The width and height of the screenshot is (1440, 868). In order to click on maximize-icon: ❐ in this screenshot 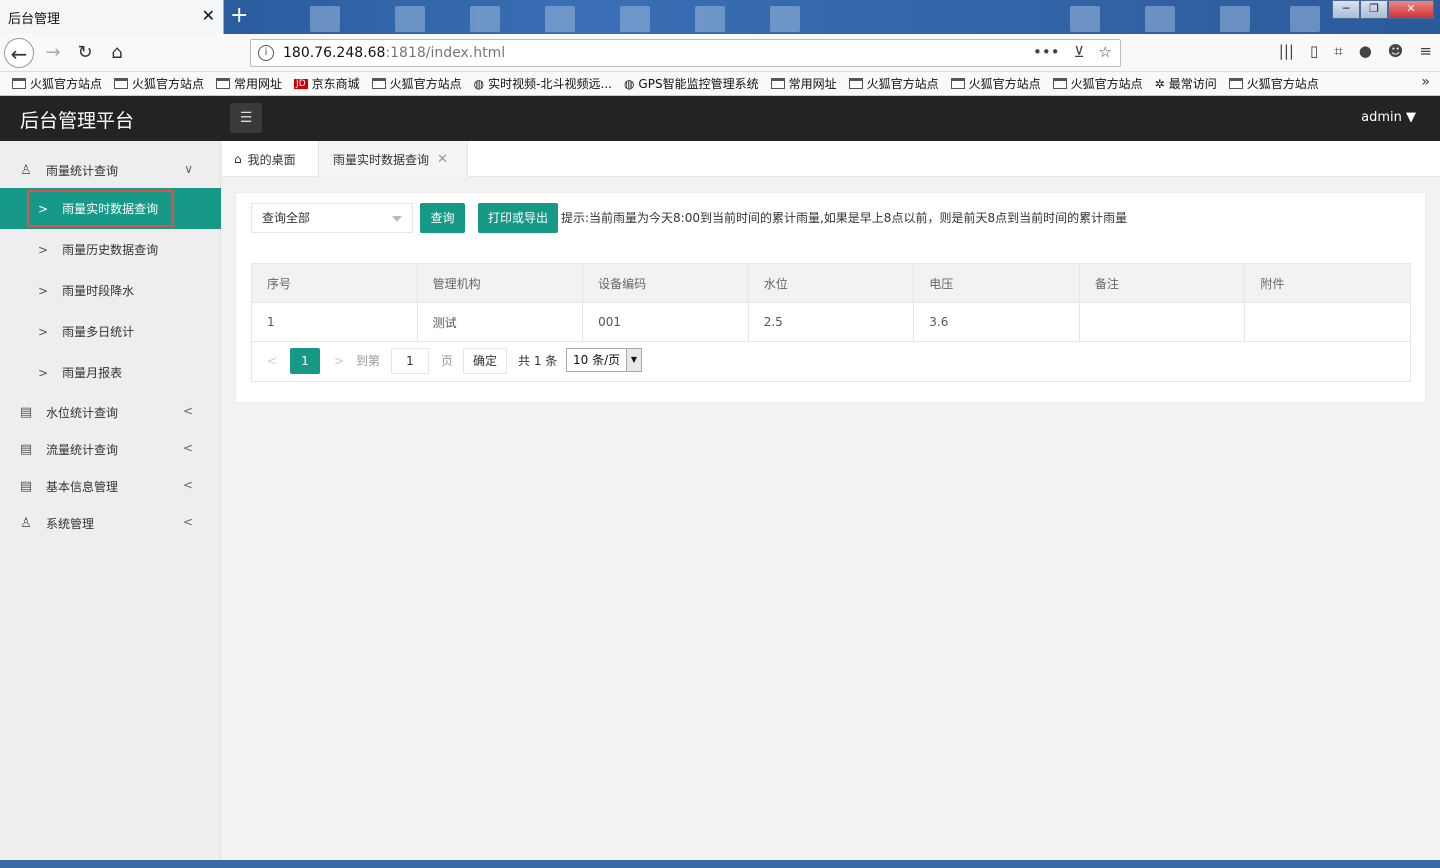, I will do `click(1374, 9)`.